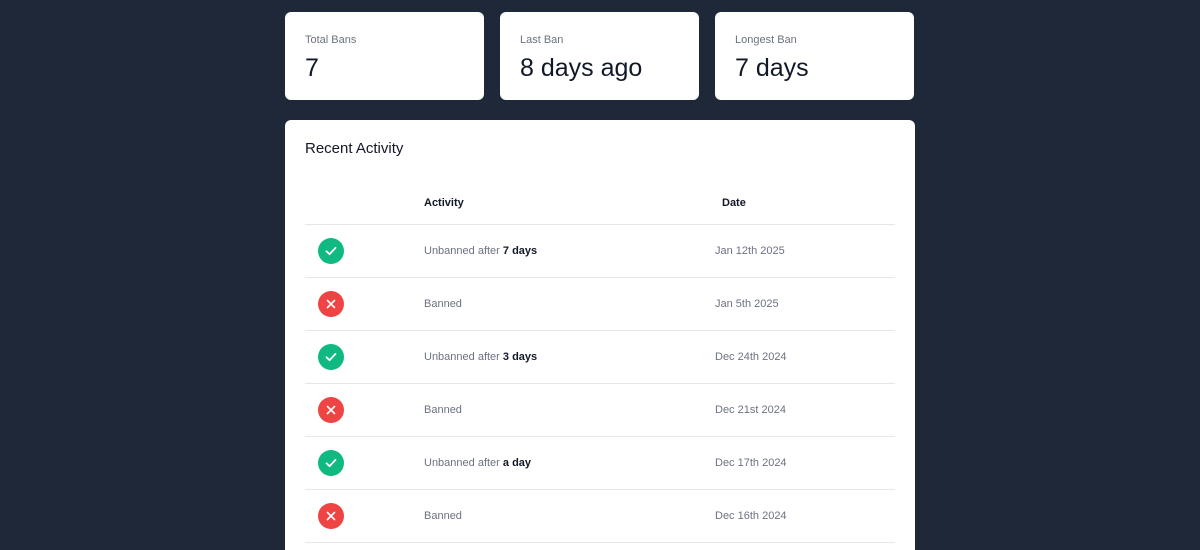 The width and height of the screenshot is (1200, 550). Describe the element at coordinates (747, 304) in the screenshot. I see `date-cell: Jan 5th 2025` at that location.